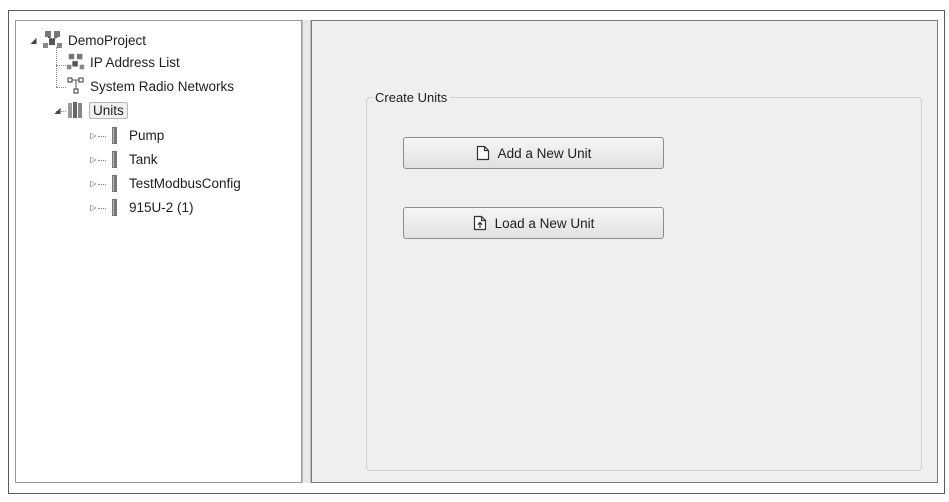  I want to click on tree-node-demoproject: DemoProject, so click(94, 40).